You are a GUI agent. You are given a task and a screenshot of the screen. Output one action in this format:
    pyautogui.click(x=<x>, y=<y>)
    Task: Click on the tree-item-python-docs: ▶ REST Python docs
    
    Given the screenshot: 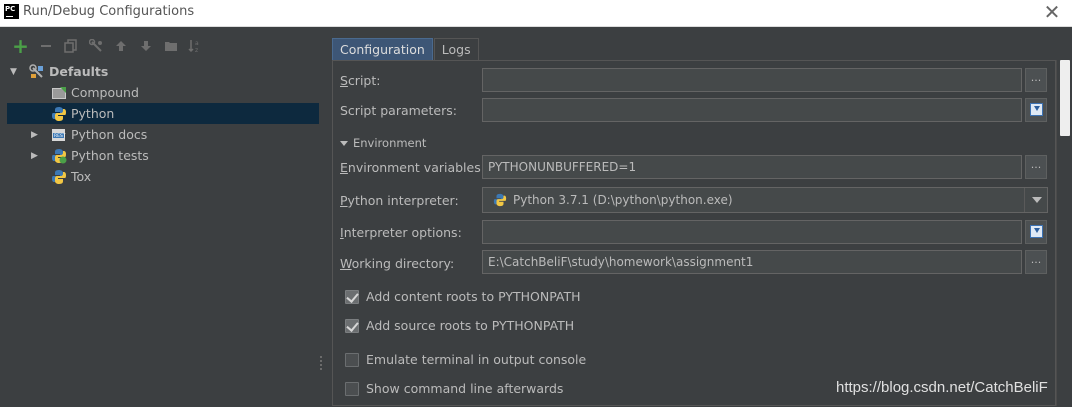 What is the action you would take?
    pyautogui.click(x=163, y=134)
    